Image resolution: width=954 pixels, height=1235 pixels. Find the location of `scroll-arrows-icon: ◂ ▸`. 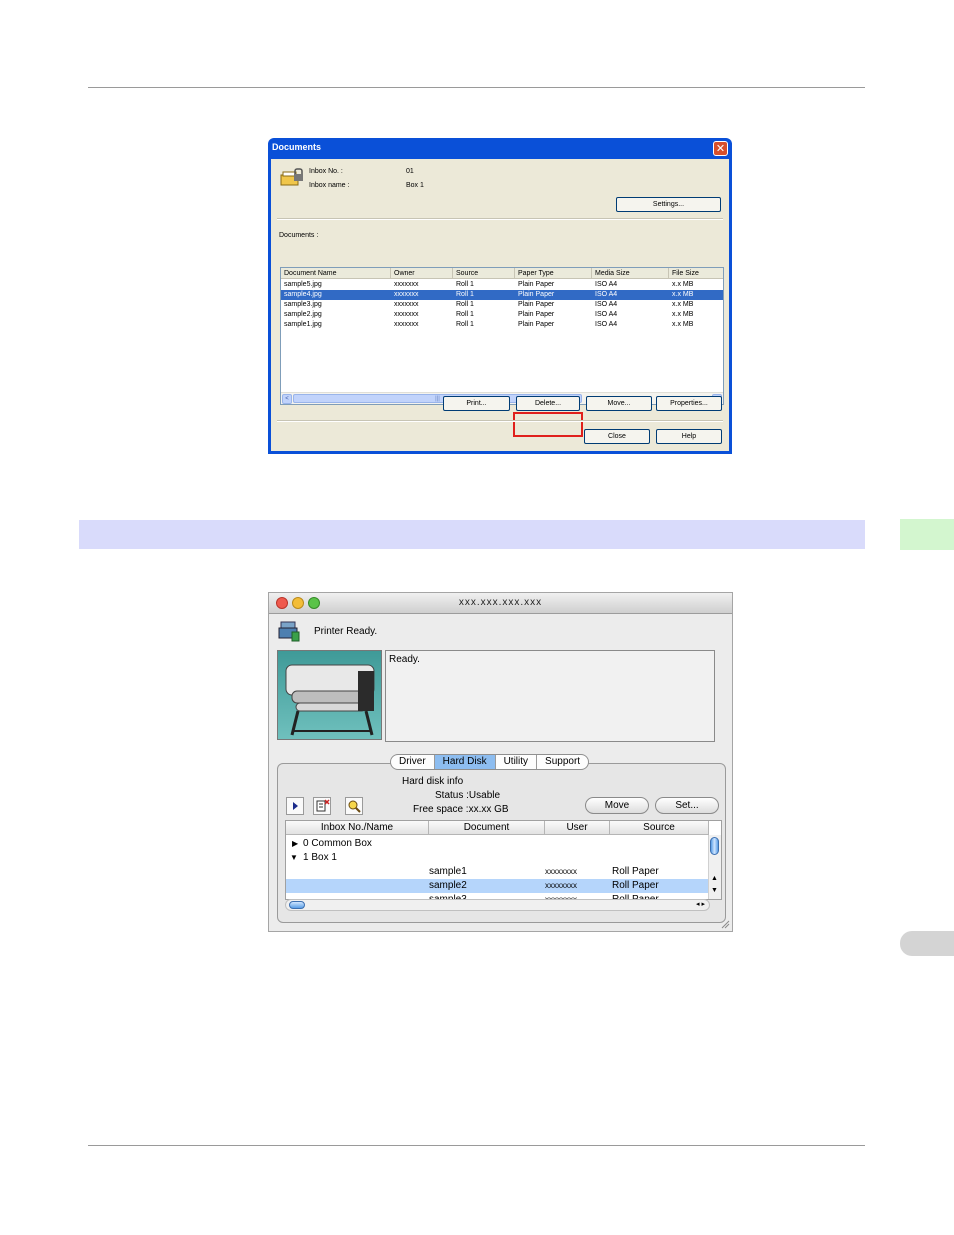

scroll-arrows-icon: ◂ ▸ is located at coordinates (700, 905).